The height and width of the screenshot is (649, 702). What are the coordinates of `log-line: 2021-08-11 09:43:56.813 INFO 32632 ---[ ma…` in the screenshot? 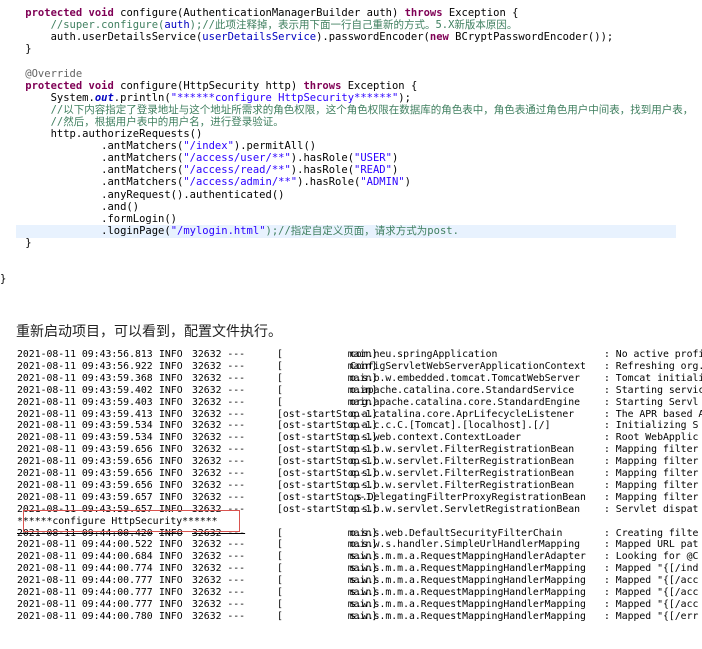 It's located at (359, 355).